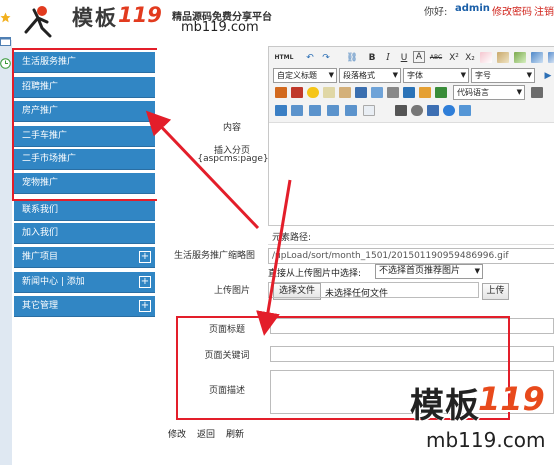 The height and width of the screenshot is (465, 554). I want to click on fullscreen-icon, so click(465, 110).